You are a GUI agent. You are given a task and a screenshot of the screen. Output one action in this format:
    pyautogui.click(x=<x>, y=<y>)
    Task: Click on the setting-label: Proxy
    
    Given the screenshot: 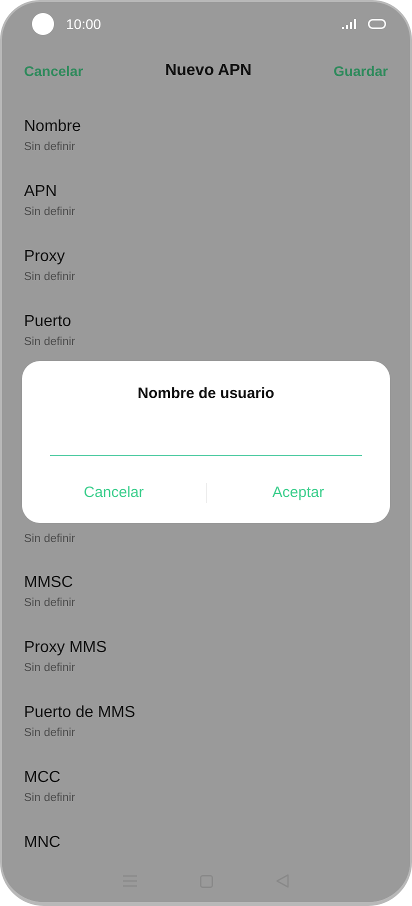 What is the action you would take?
    pyautogui.click(x=206, y=257)
    